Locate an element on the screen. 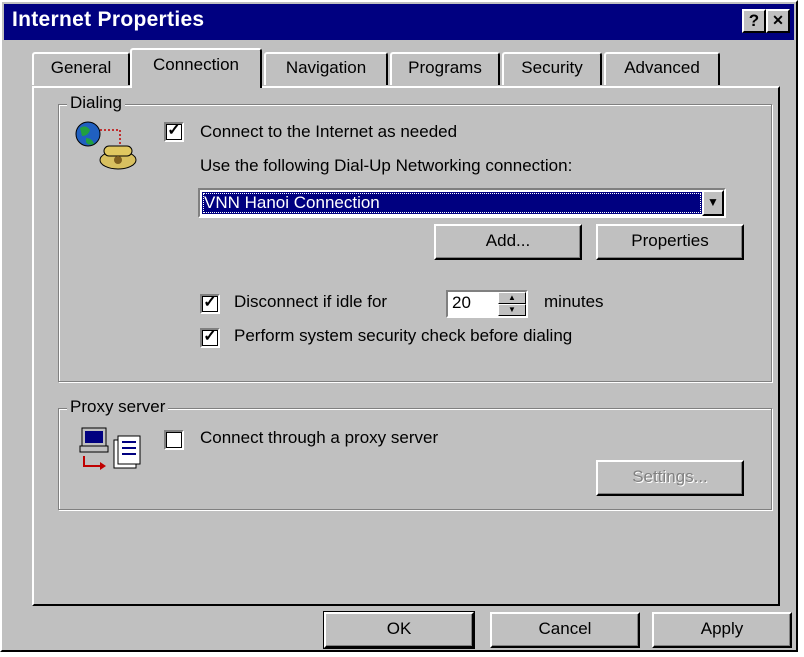 The height and width of the screenshot is (657, 804). properties-button: Properties is located at coordinates (670, 242).